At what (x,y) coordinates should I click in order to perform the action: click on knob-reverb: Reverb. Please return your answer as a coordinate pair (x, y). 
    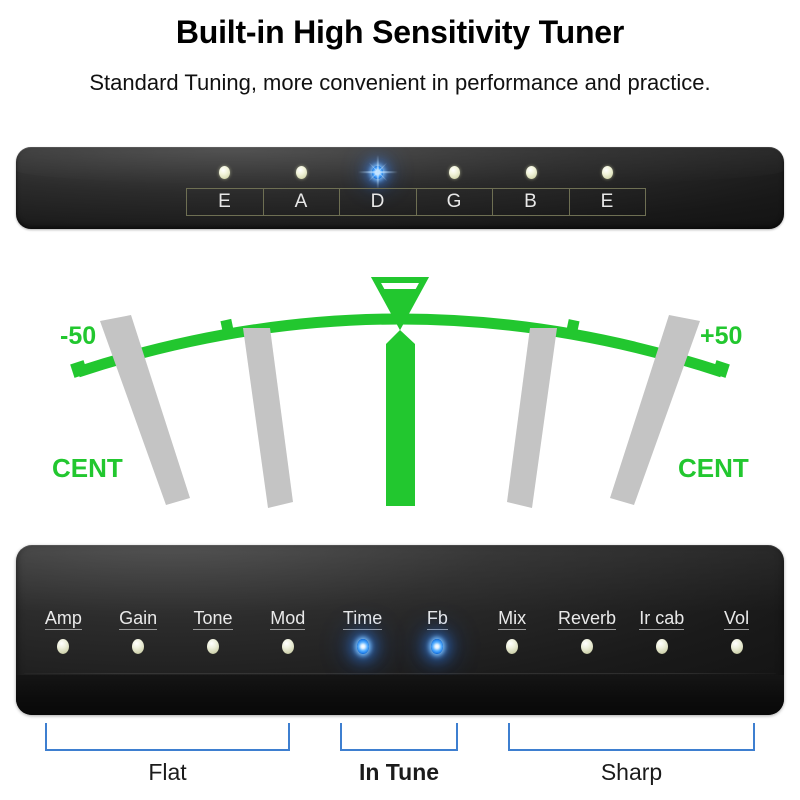
    Looking at the image, I should click on (587, 638).